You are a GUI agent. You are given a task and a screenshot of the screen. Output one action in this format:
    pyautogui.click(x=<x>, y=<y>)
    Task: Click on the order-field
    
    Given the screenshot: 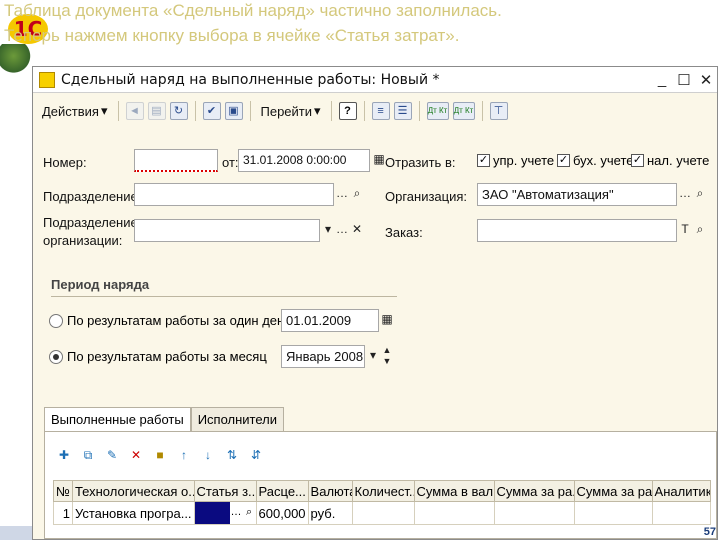 What is the action you would take?
    pyautogui.click(x=577, y=230)
    